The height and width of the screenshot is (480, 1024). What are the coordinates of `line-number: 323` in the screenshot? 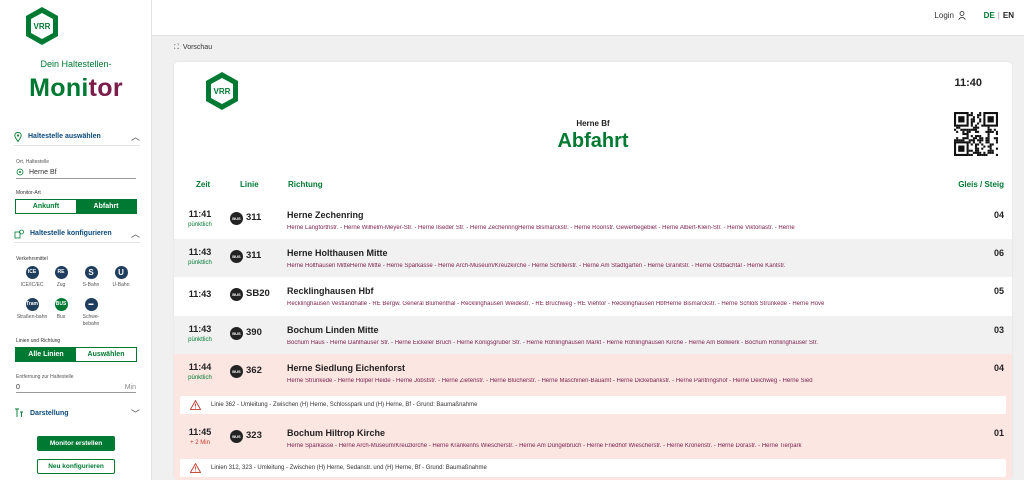 It's located at (254, 435).